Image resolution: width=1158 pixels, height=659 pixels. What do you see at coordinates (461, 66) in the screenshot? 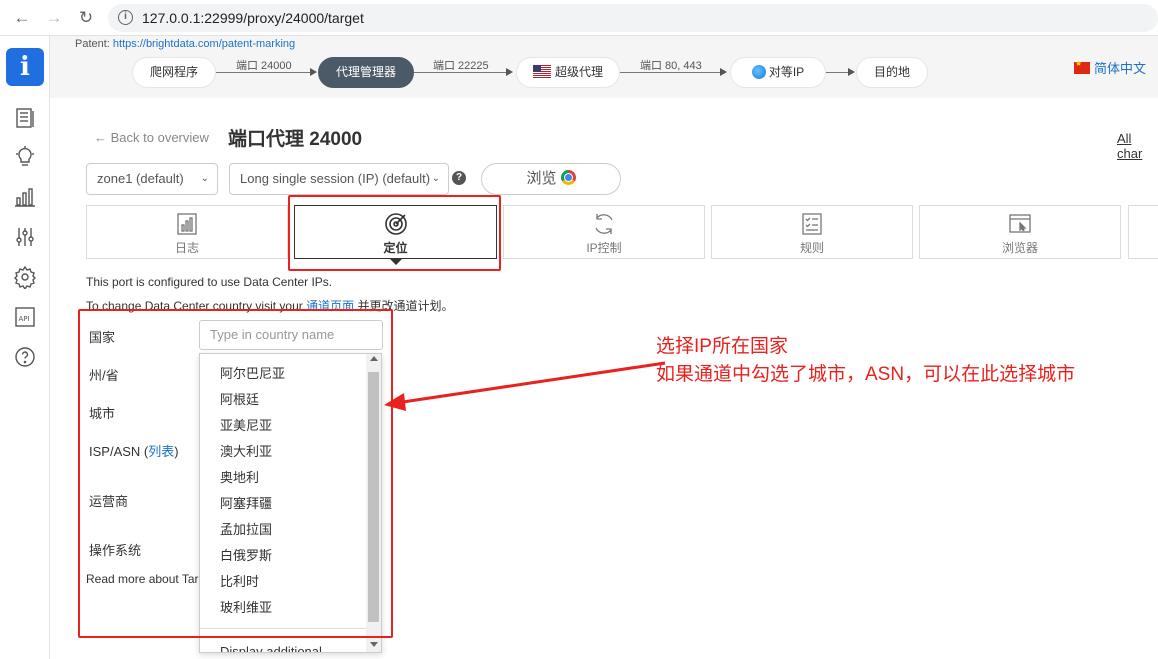
I see `flow-port-22225: 端口 22225` at bounding box center [461, 66].